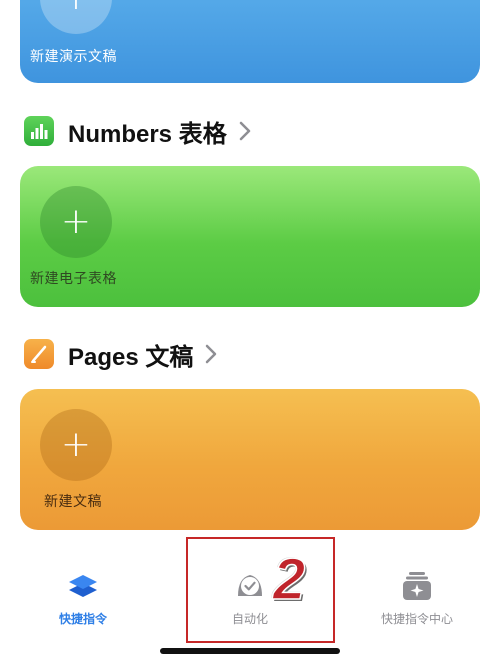 The image size is (500, 654). I want to click on new-presentation-card: + 新建演示文稿, so click(250, 41).